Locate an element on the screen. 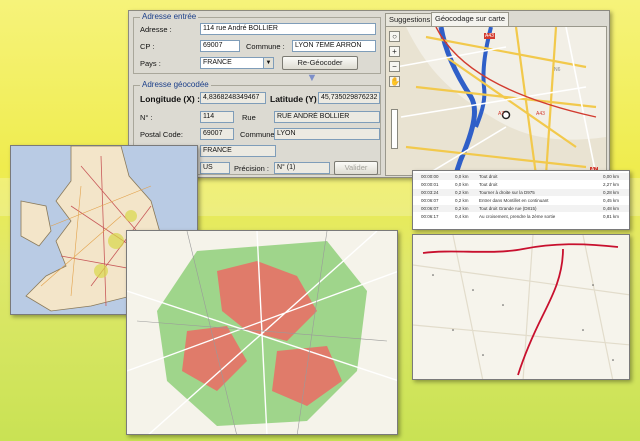 The height and width of the screenshot is (441, 640). tab-map-geocoding: Géocodage sur carte is located at coordinates (470, 19).